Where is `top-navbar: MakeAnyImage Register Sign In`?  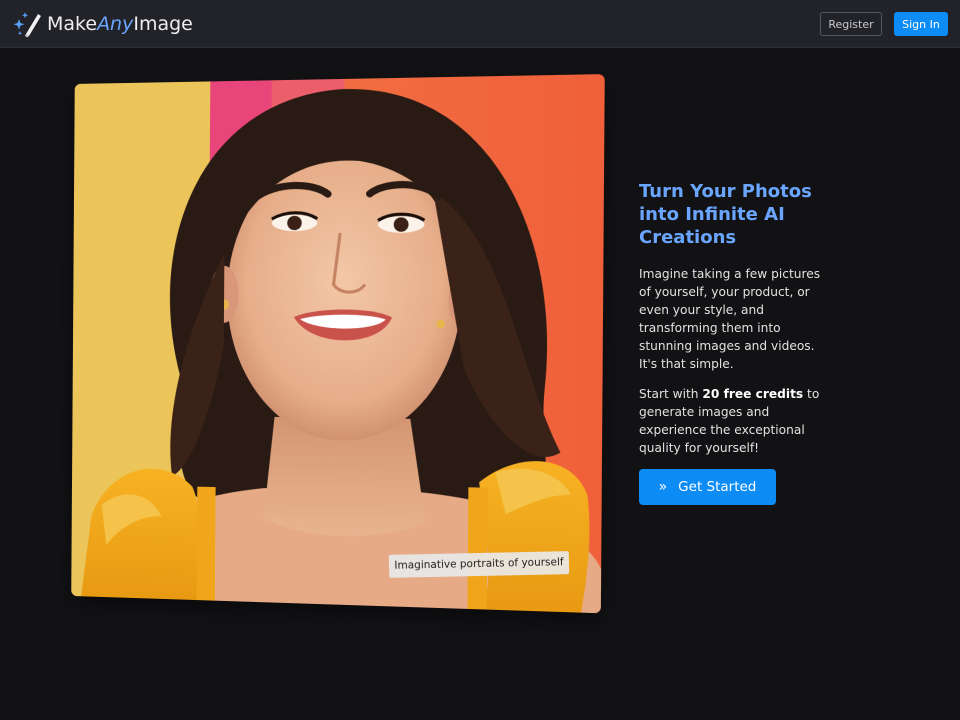 top-navbar: MakeAnyImage Register Sign In is located at coordinates (480, 24).